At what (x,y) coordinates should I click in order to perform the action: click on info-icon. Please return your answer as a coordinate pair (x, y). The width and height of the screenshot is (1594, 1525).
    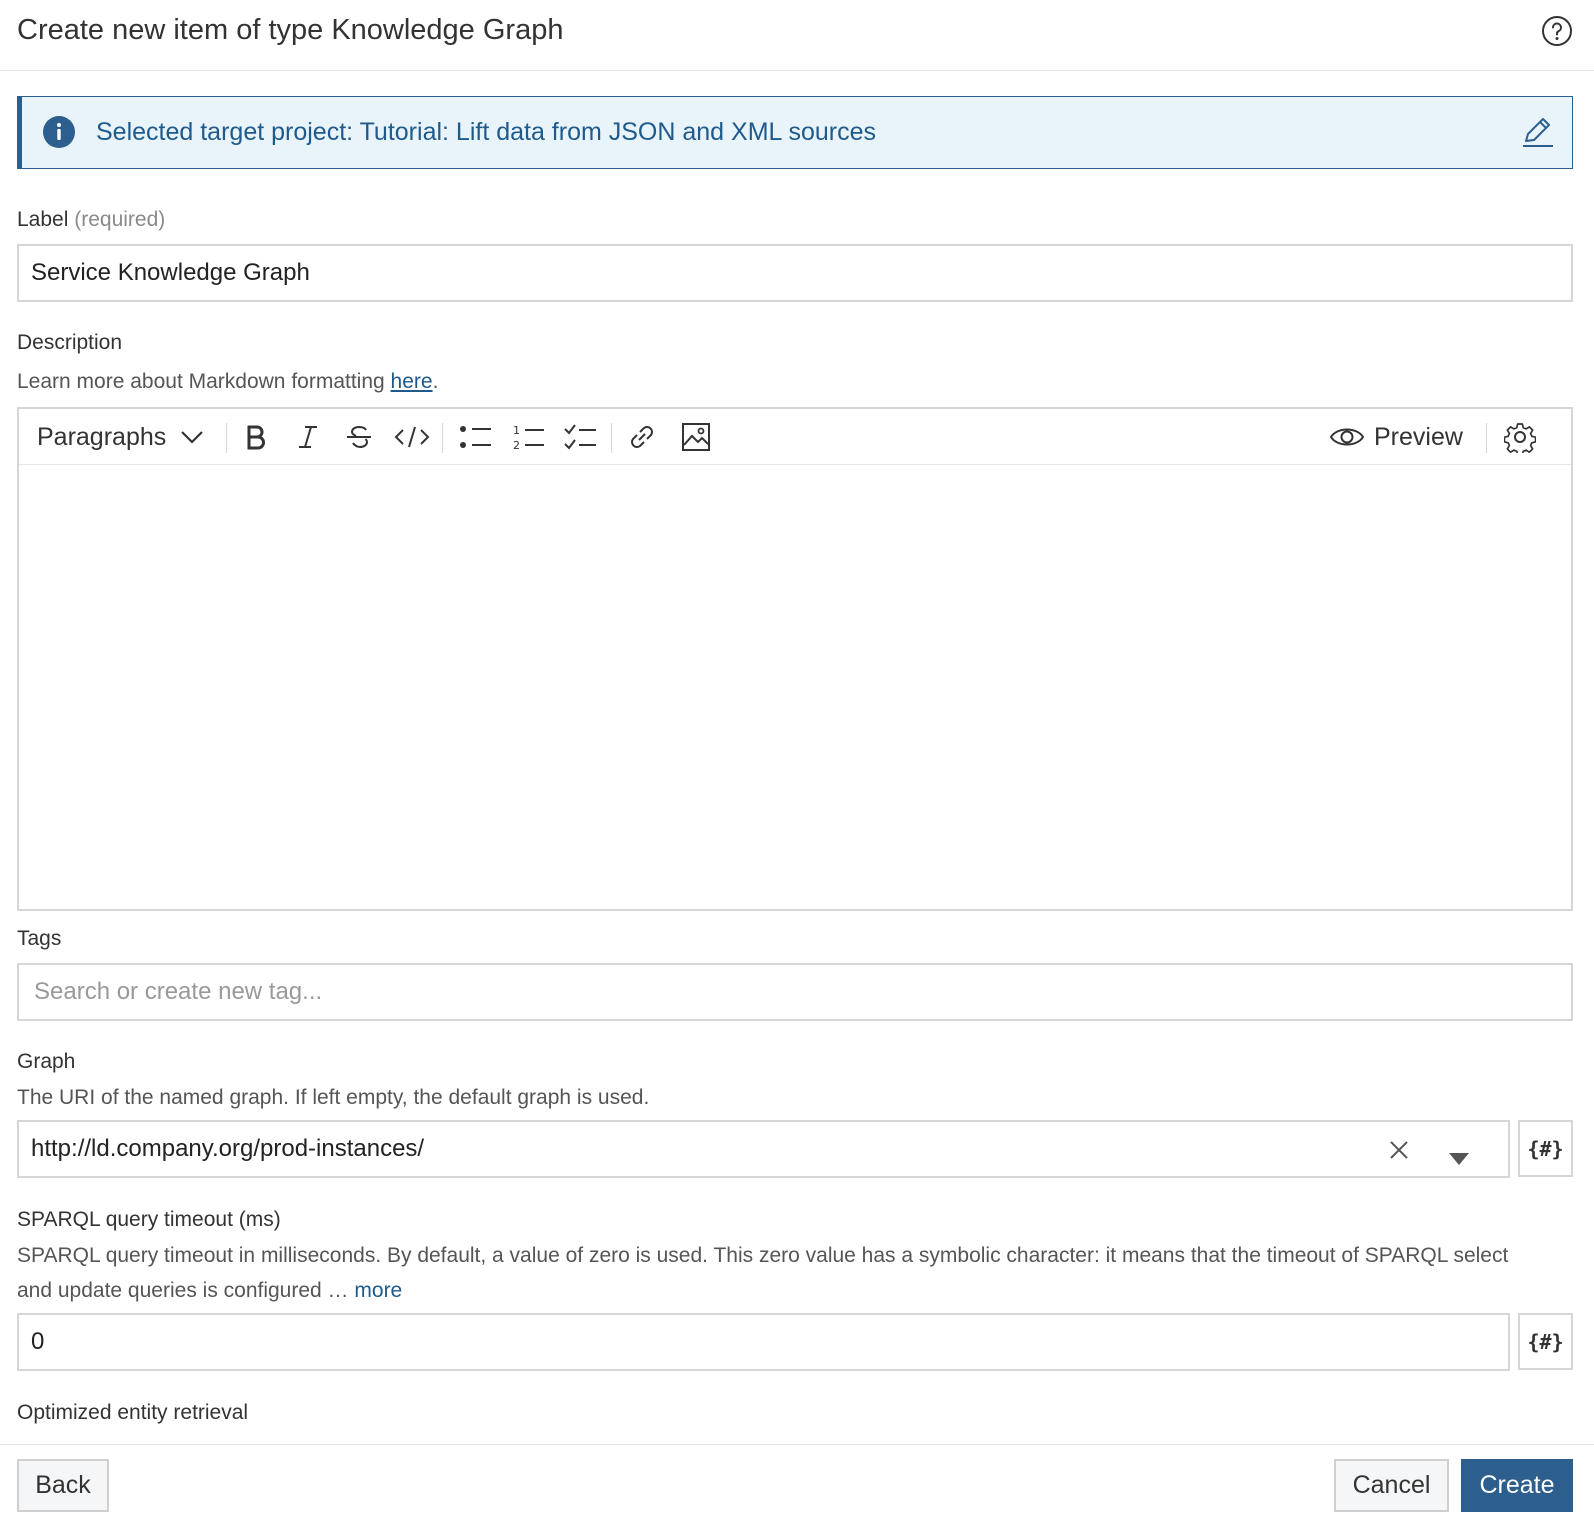
    Looking at the image, I should click on (59, 132).